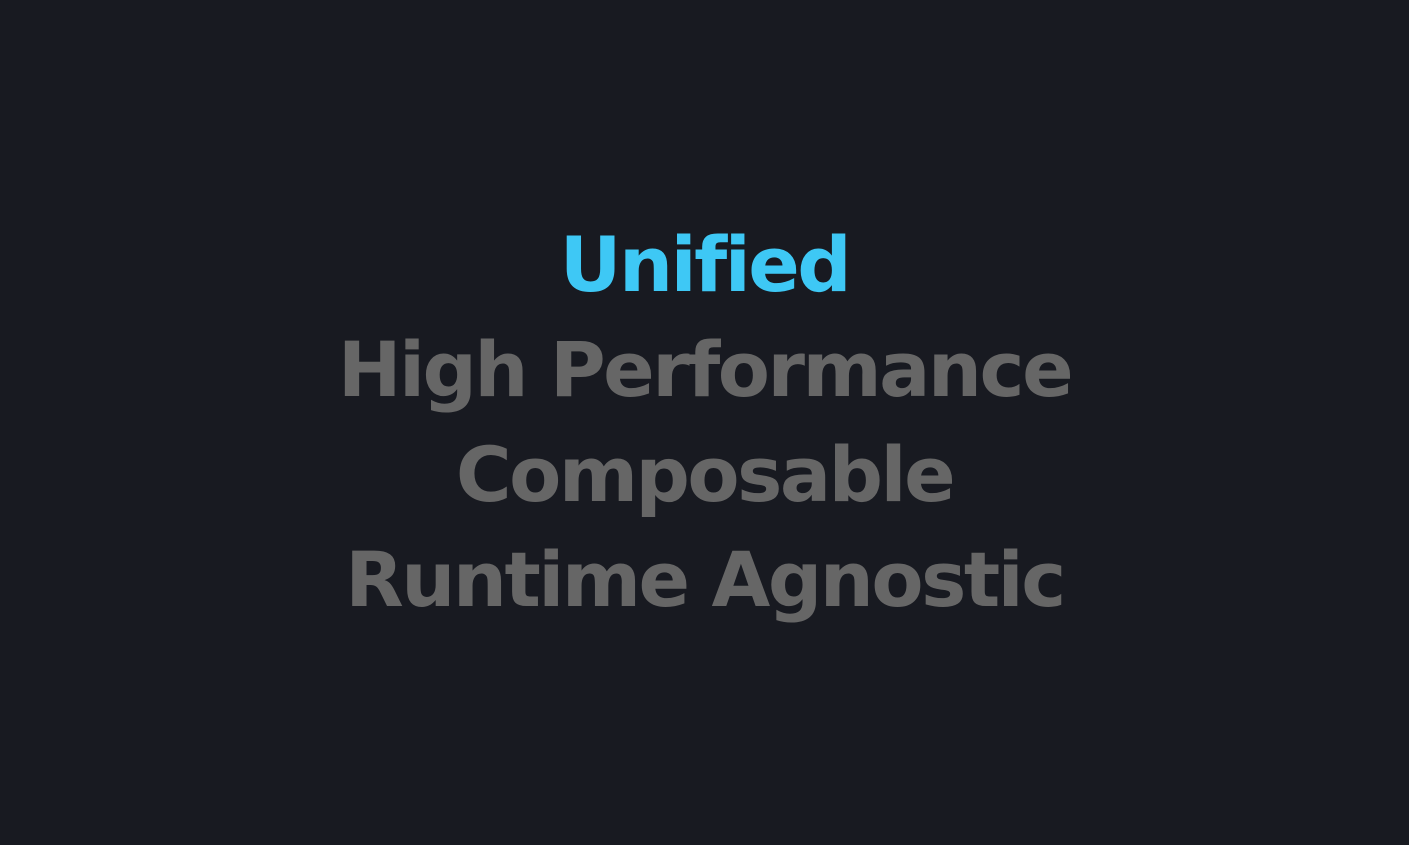  What do you see at coordinates (705, 369) in the screenshot?
I see `feature-high-performance: High Performance` at bounding box center [705, 369].